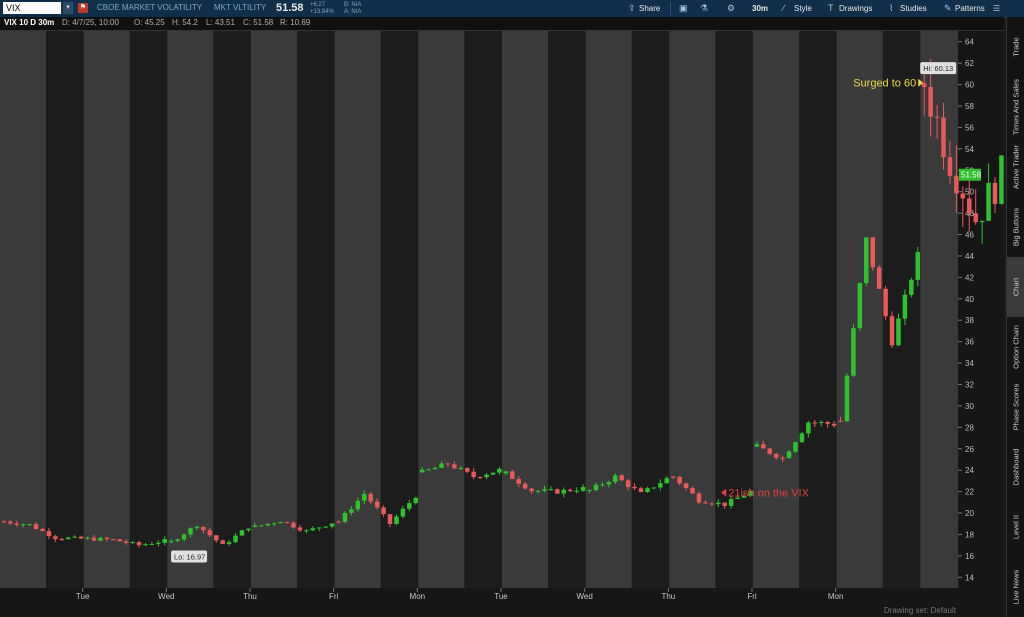 The height and width of the screenshot is (617, 1024). What do you see at coordinates (856, 8) in the screenshot?
I see `drawings-label: Drawings` at bounding box center [856, 8].